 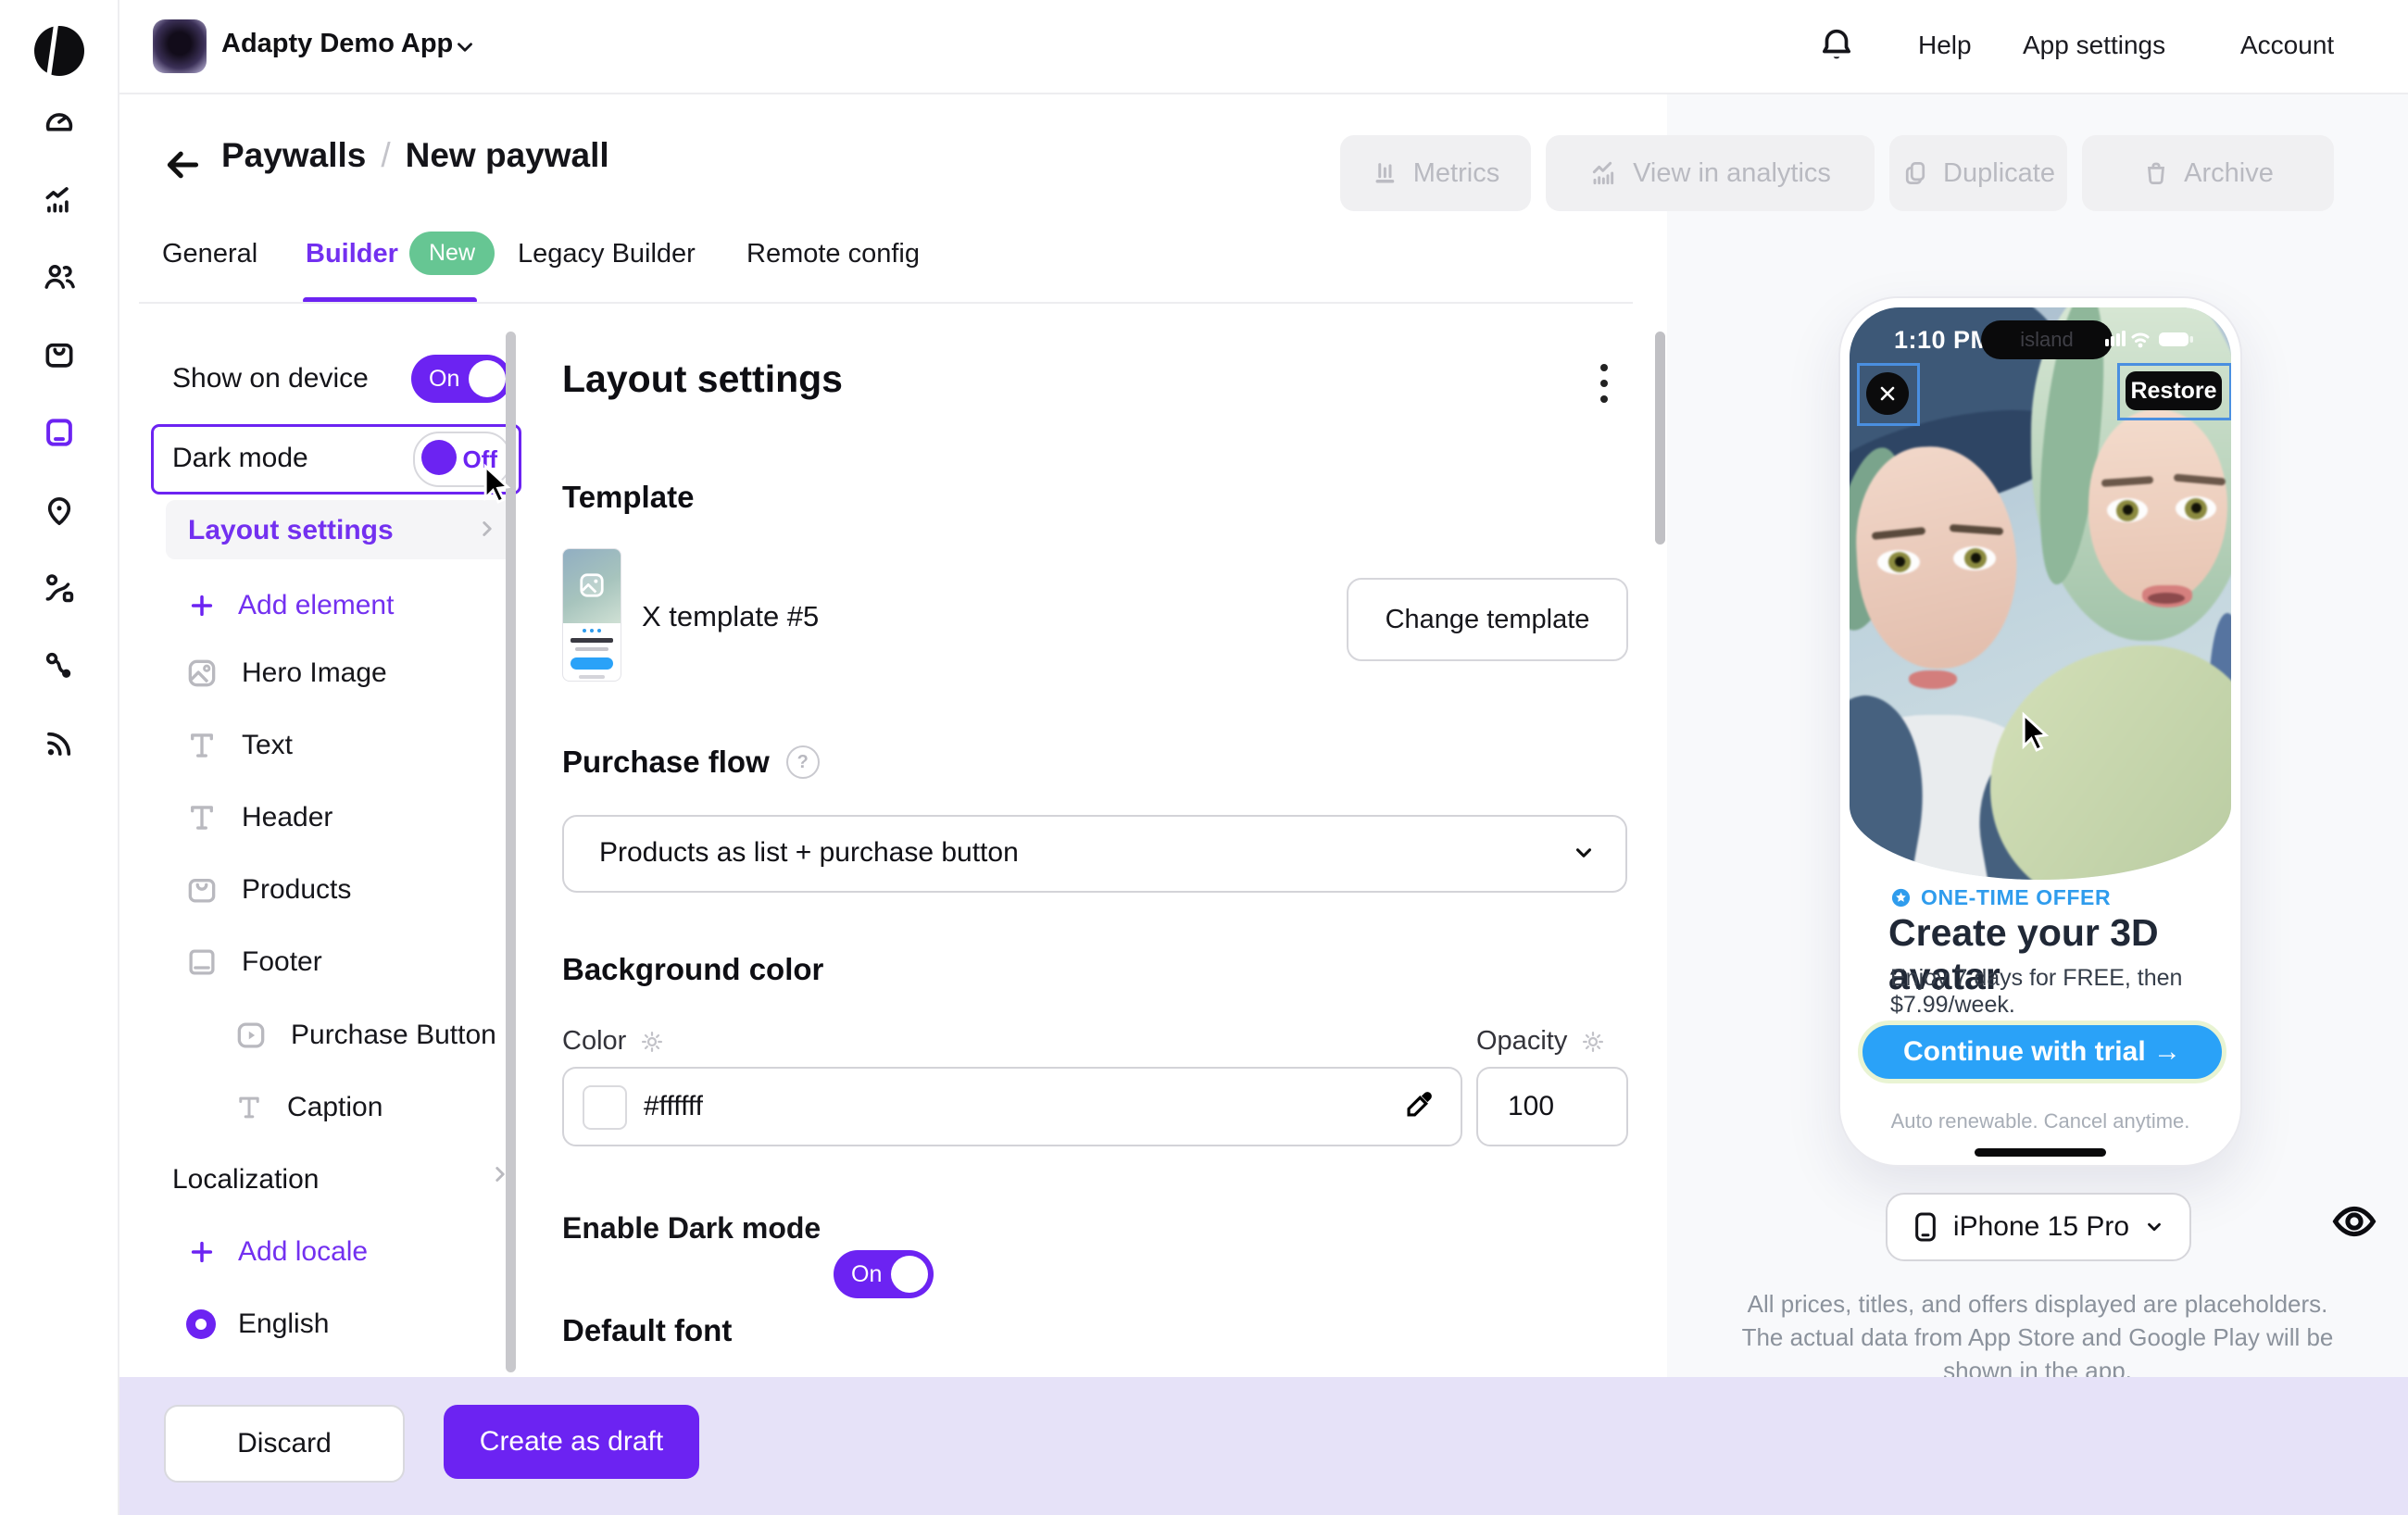 I want to click on light-mode-icon, so click(x=653, y=1041).